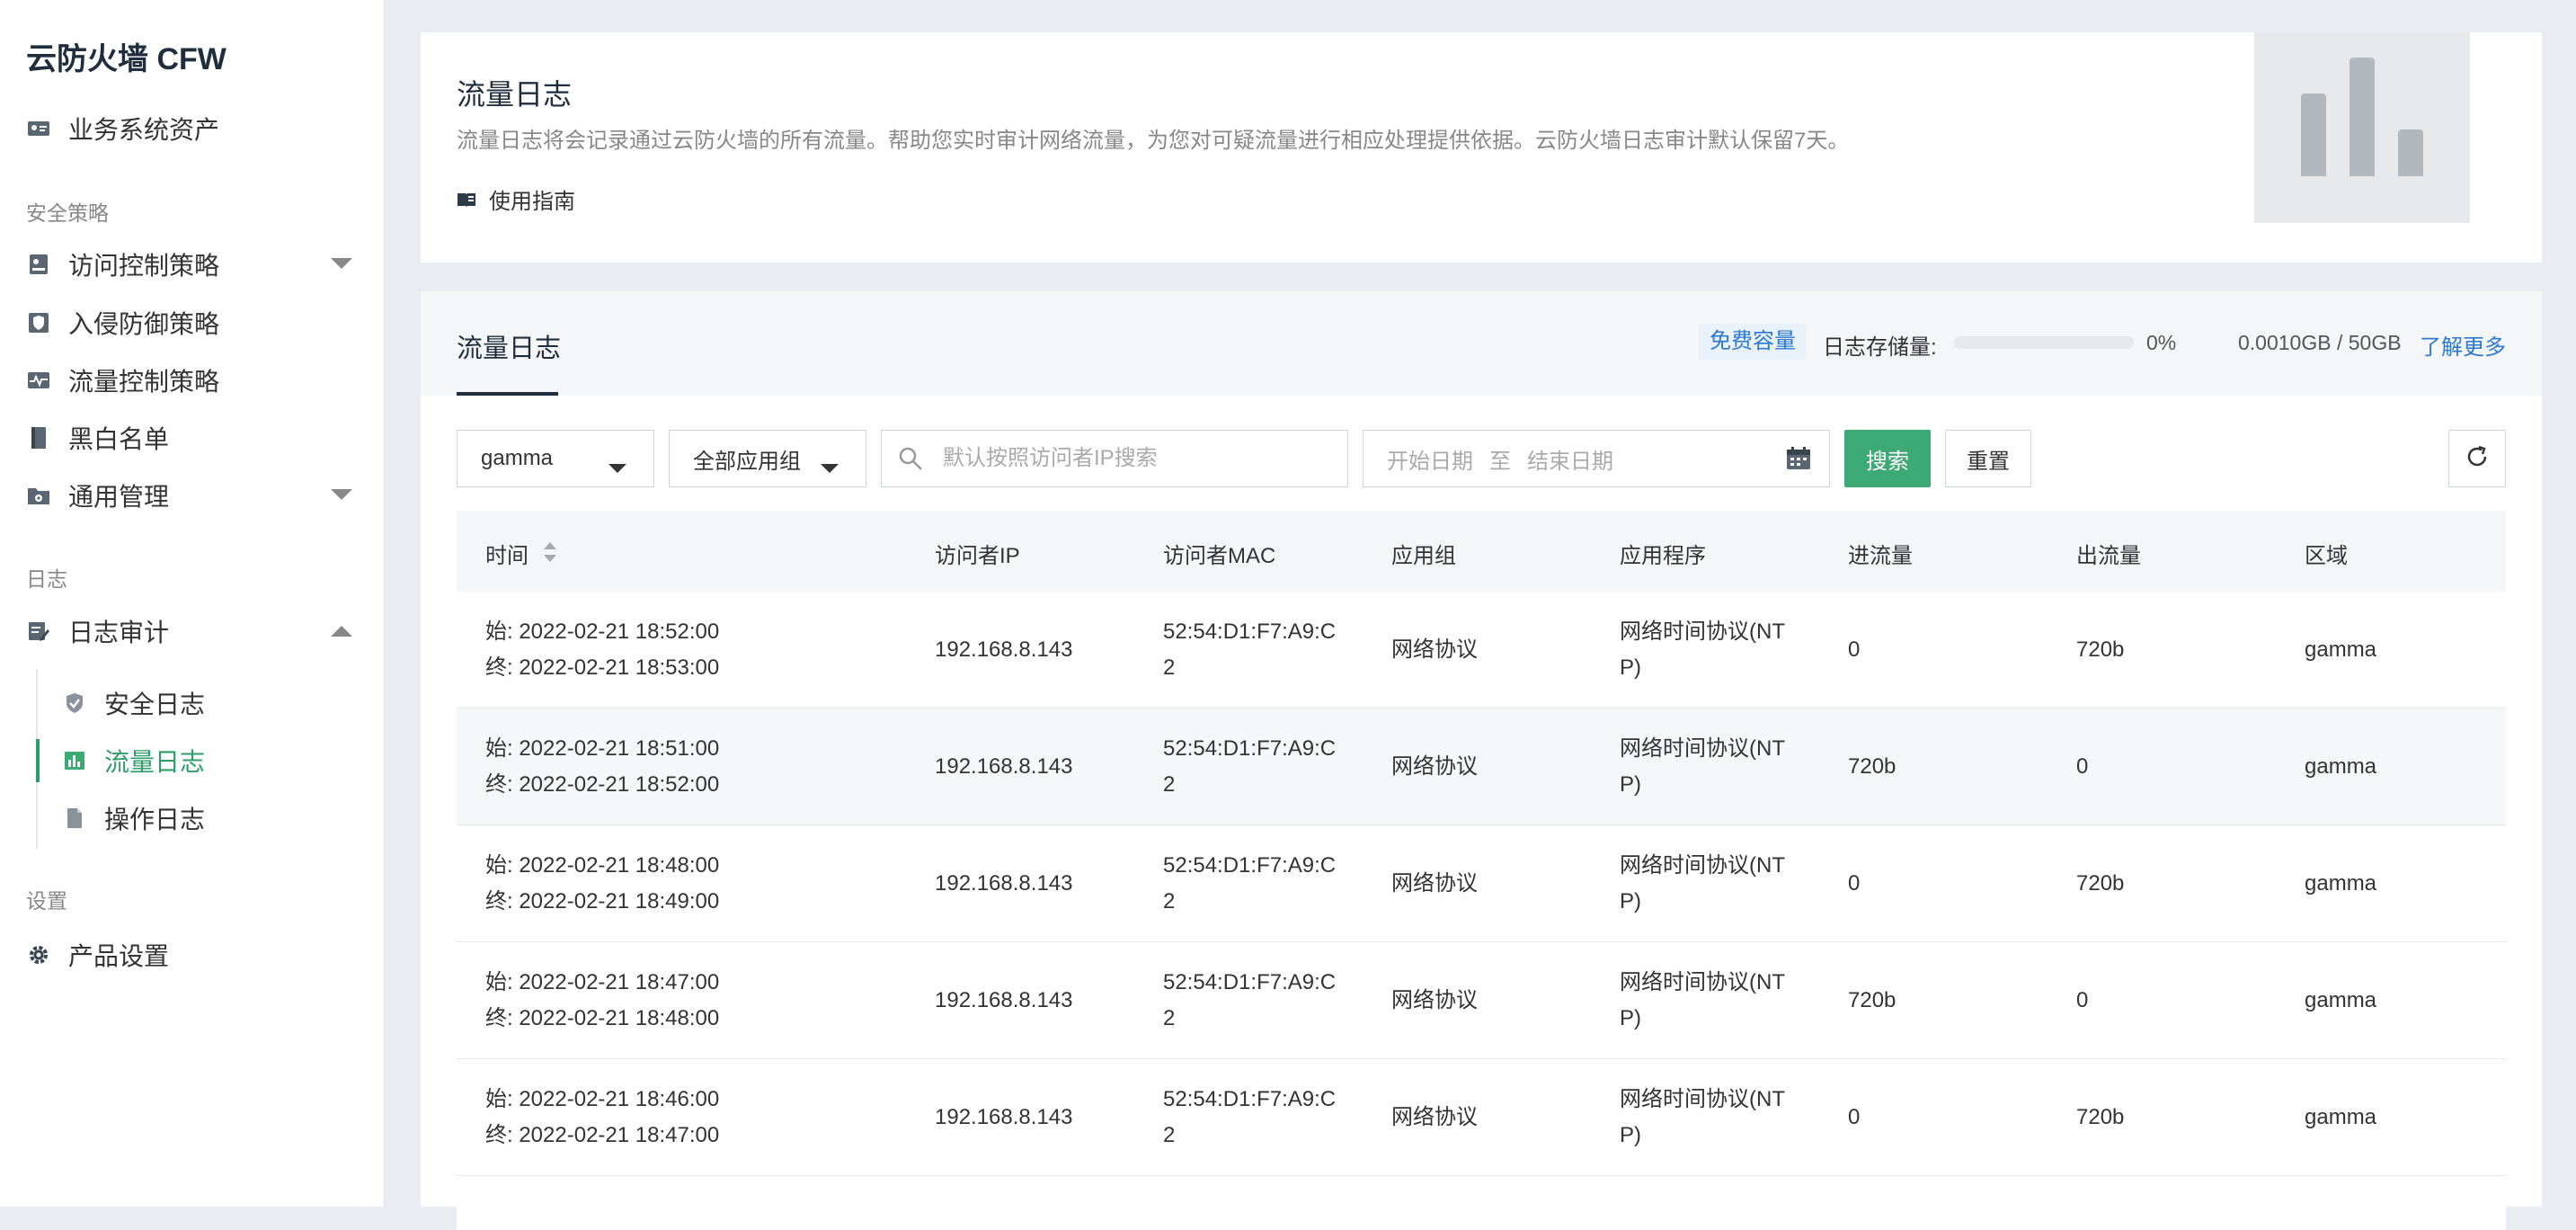 This screenshot has height=1230, width=2576. What do you see at coordinates (38, 496) in the screenshot?
I see `folder-gear-icon` at bounding box center [38, 496].